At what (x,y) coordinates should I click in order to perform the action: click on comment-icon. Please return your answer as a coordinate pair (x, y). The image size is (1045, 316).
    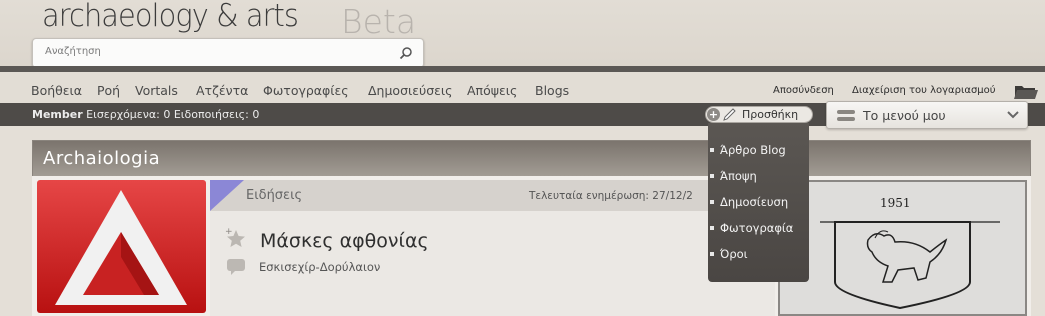
    Looking at the image, I should click on (236, 267).